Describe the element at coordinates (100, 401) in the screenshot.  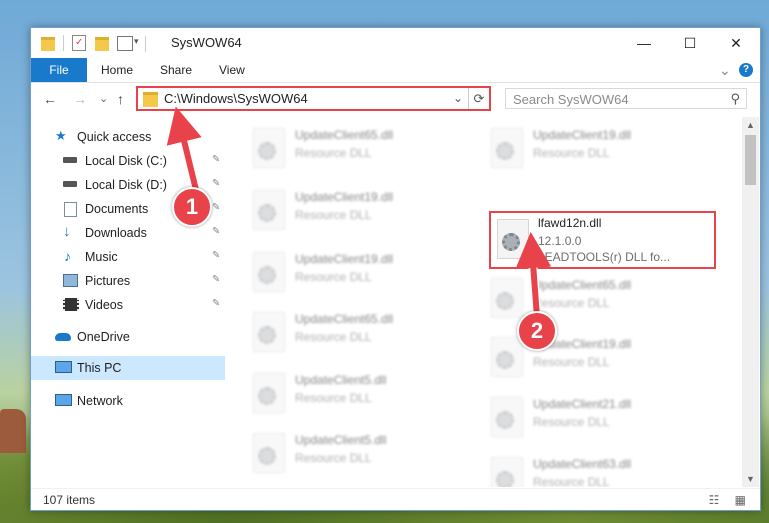
I see `sidebar-item-label: Network` at that location.